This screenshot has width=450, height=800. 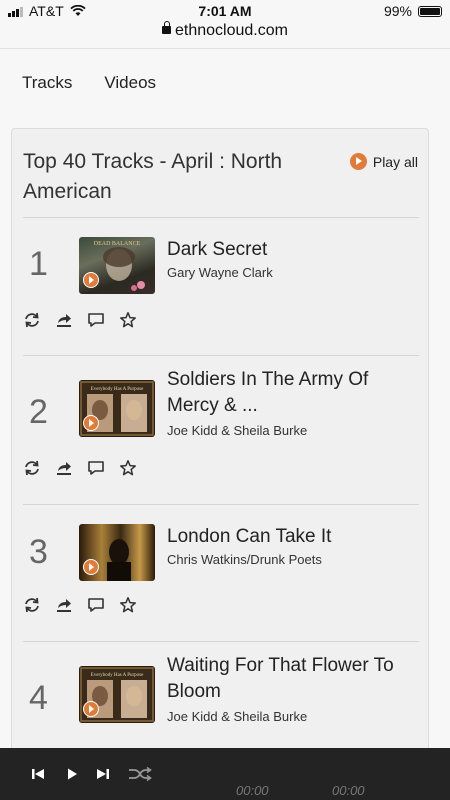 I want to click on content-tabs: Tracks Videos, so click(x=89, y=83).